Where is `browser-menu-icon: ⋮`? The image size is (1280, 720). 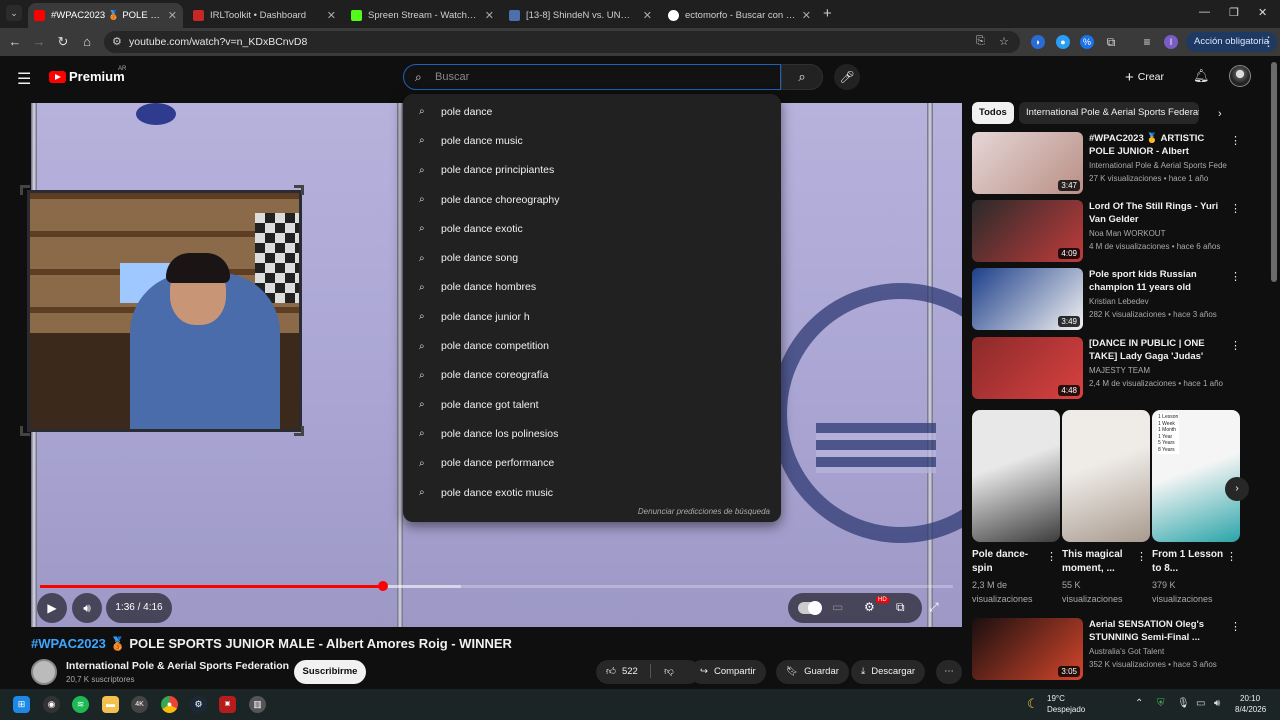
browser-menu-icon: ⋮ is located at coordinates (1268, 42).